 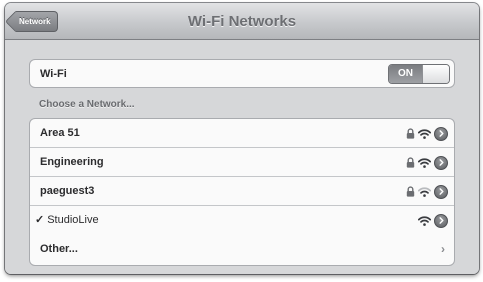 I want to click on wifi-label: Wi-Fi, so click(x=53, y=74).